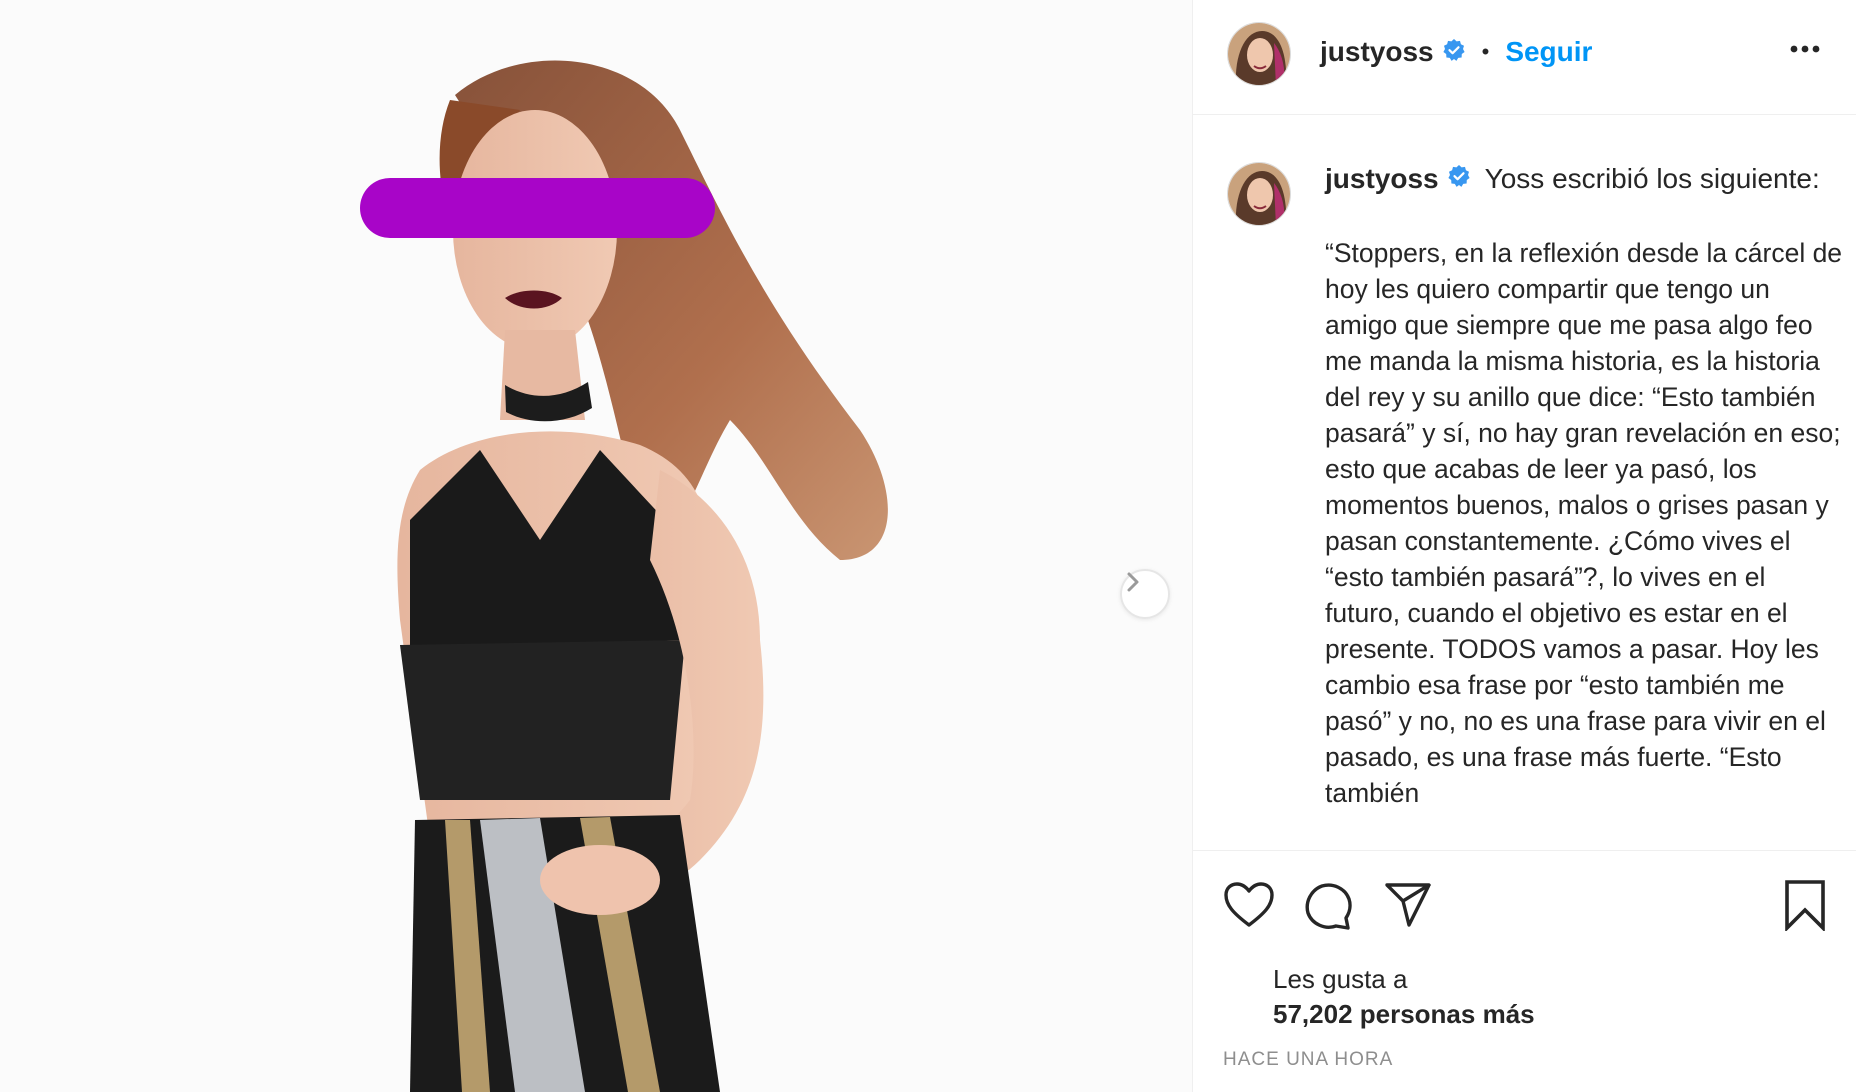  What do you see at coordinates (1340, 979) in the screenshot?
I see `likes-prefix: Les gusta a` at bounding box center [1340, 979].